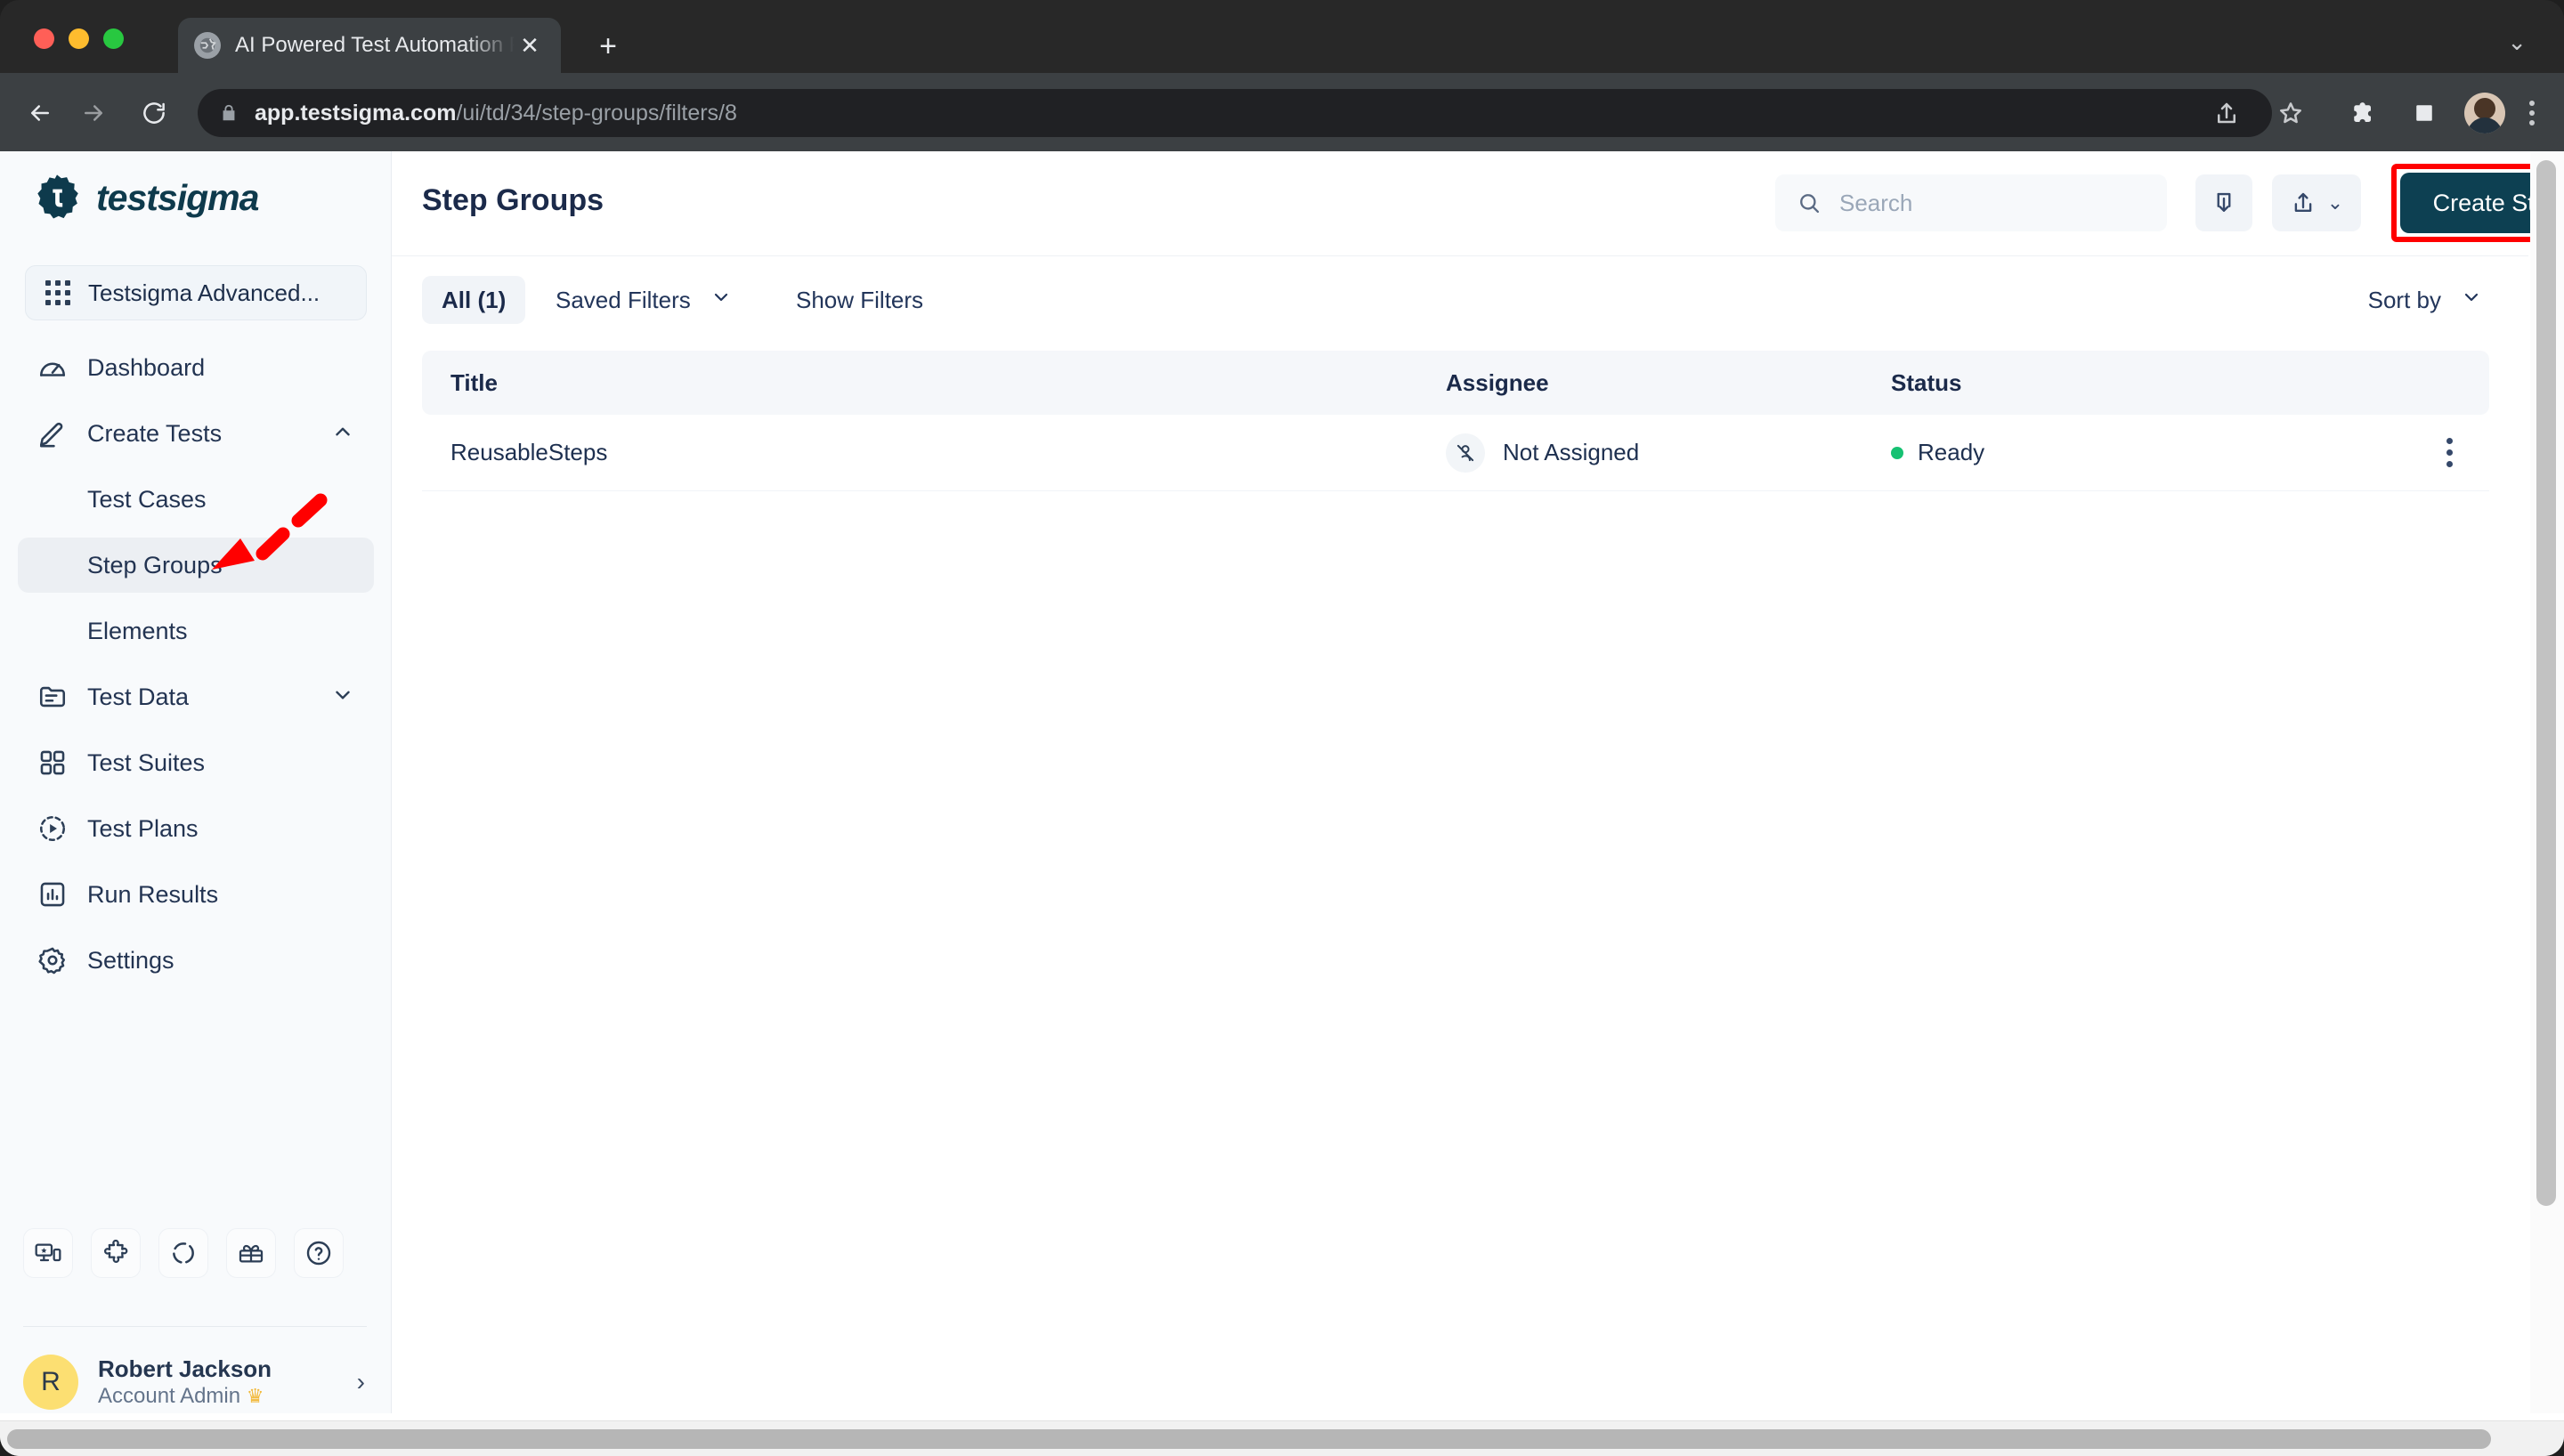 The image size is (2564, 1456). I want to click on browser-tab-title: AI Powered Test Automation Pl, so click(375, 45).